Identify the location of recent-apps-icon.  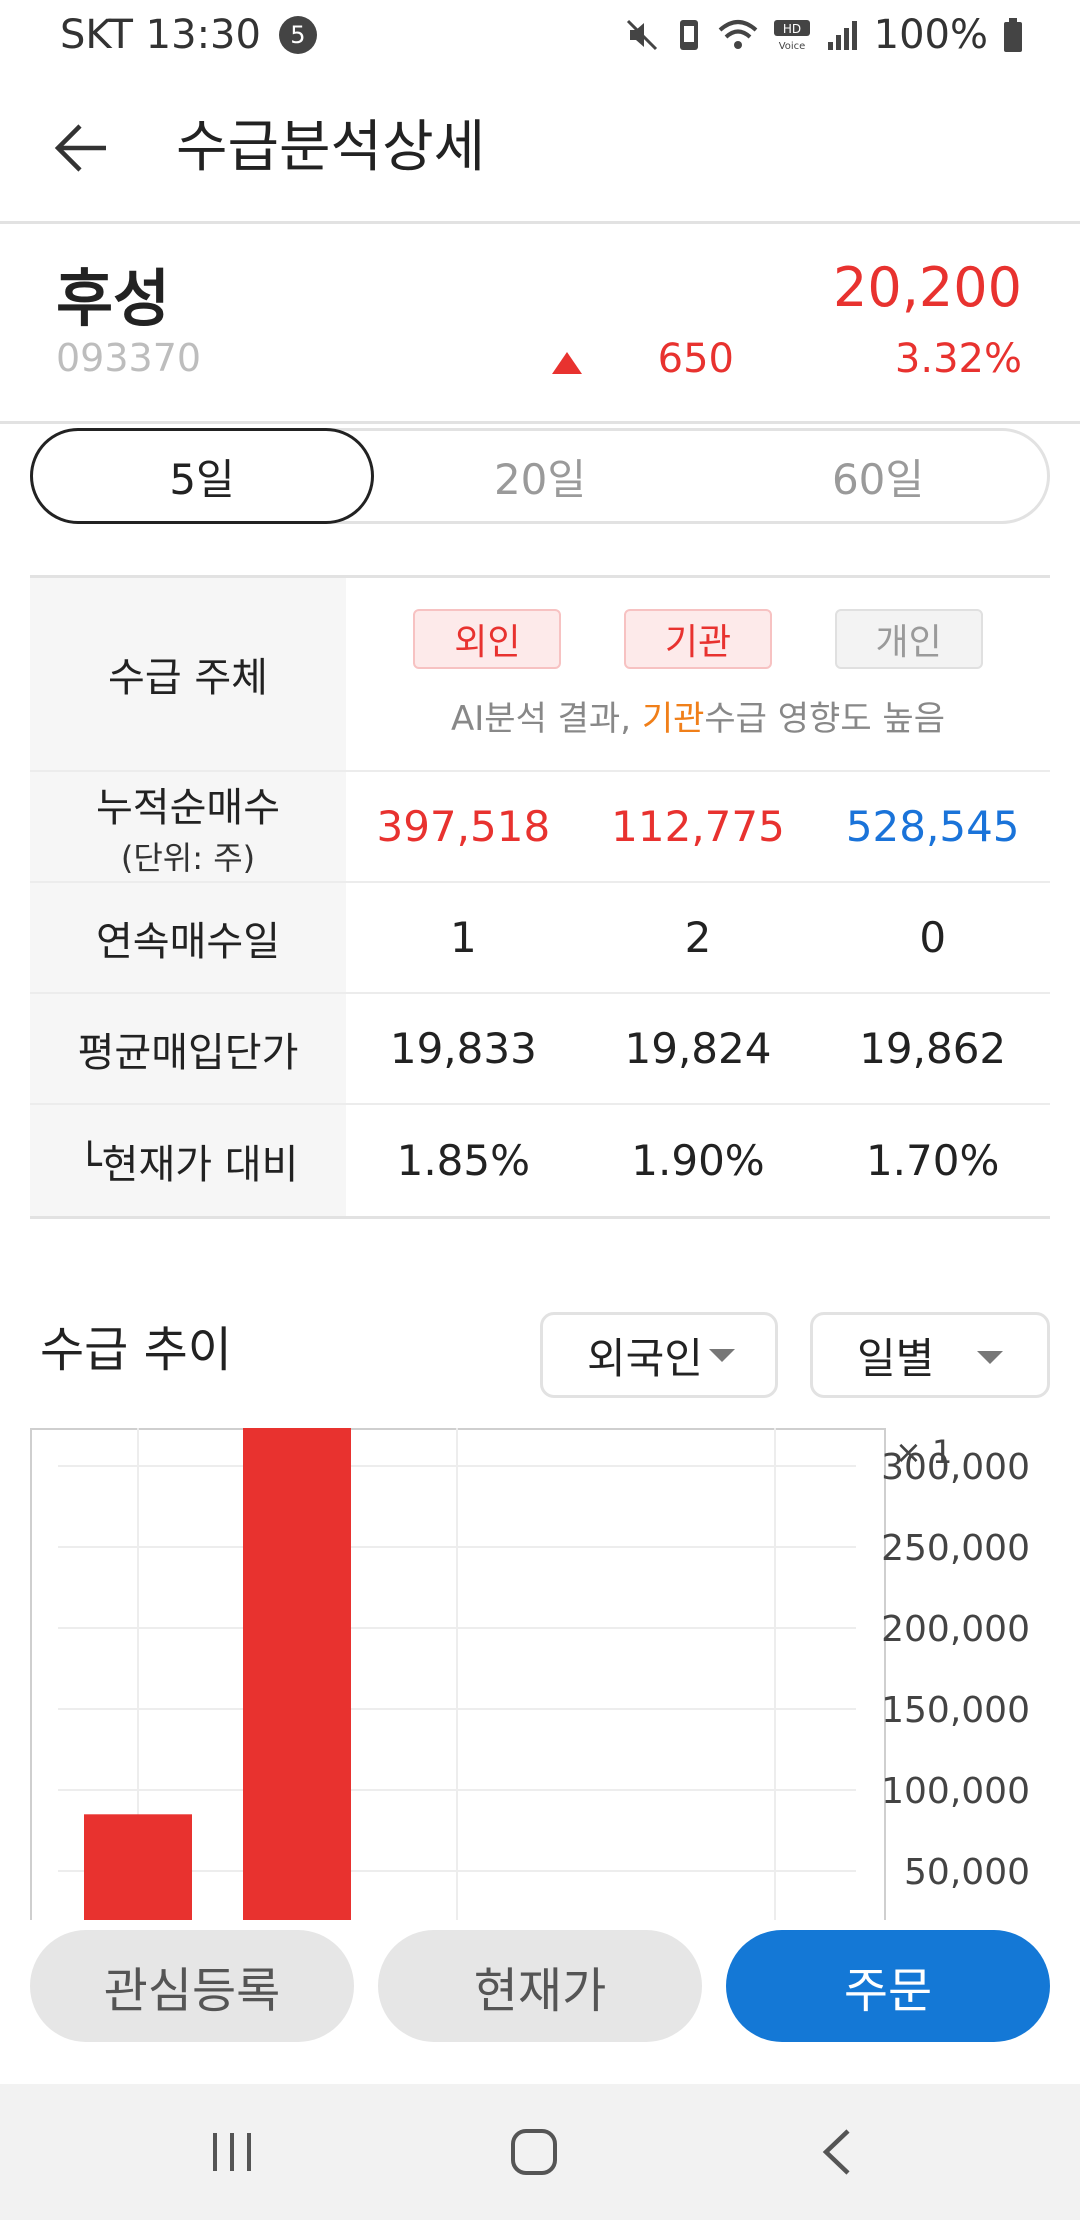
(232, 2152).